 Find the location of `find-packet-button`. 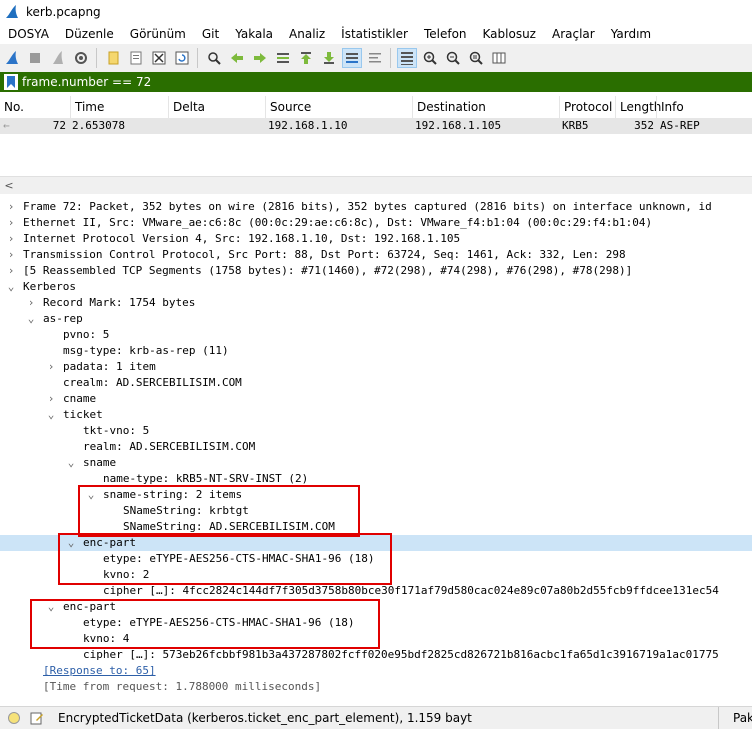

find-packet-button is located at coordinates (214, 58).